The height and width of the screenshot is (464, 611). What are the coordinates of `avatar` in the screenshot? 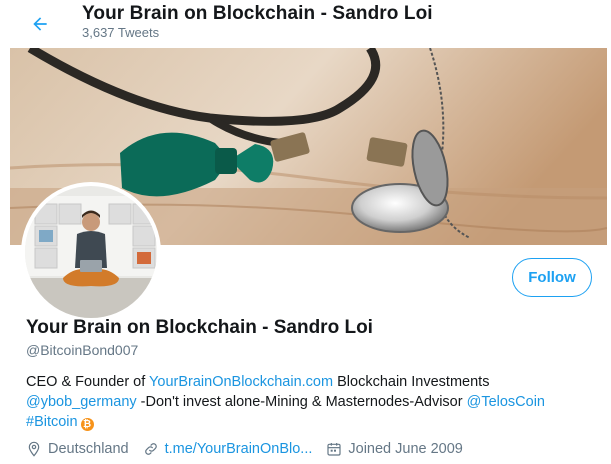 It's located at (91, 252).